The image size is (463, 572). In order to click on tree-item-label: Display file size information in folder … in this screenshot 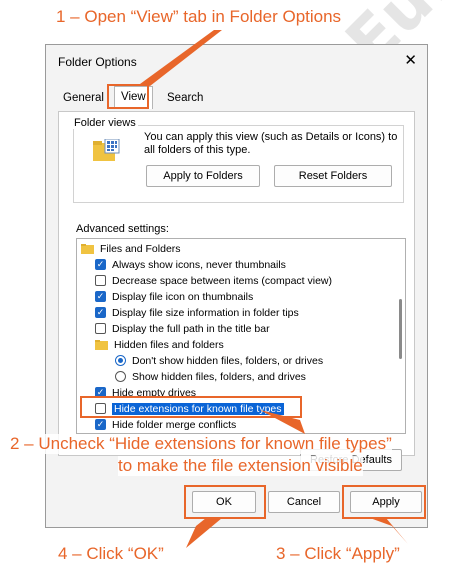, I will do `click(205, 312)`.